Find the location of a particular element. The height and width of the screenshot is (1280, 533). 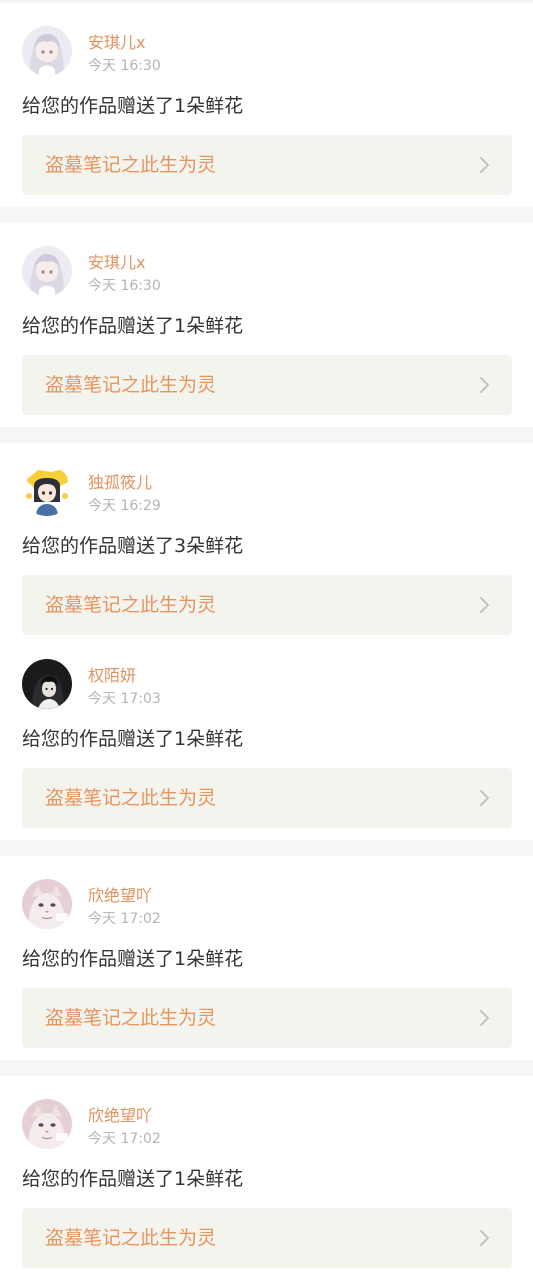

anime-girl-yellow-hat-avatar-icon is located at coordinates (47, 491).